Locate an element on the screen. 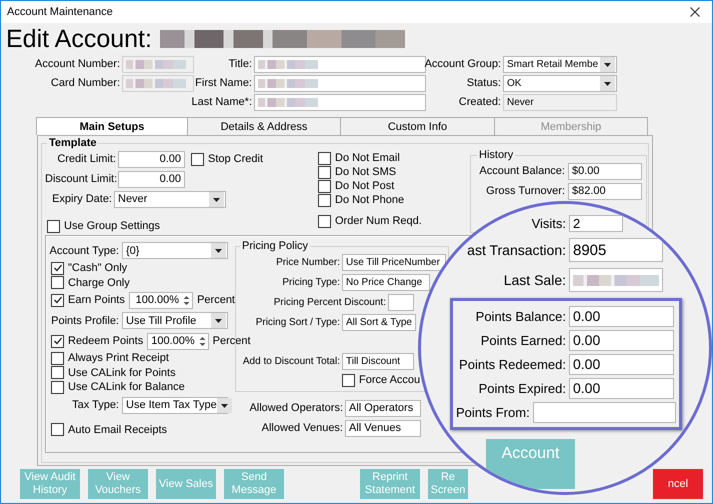  field-label: Created: is located at coordinates (479, 102).